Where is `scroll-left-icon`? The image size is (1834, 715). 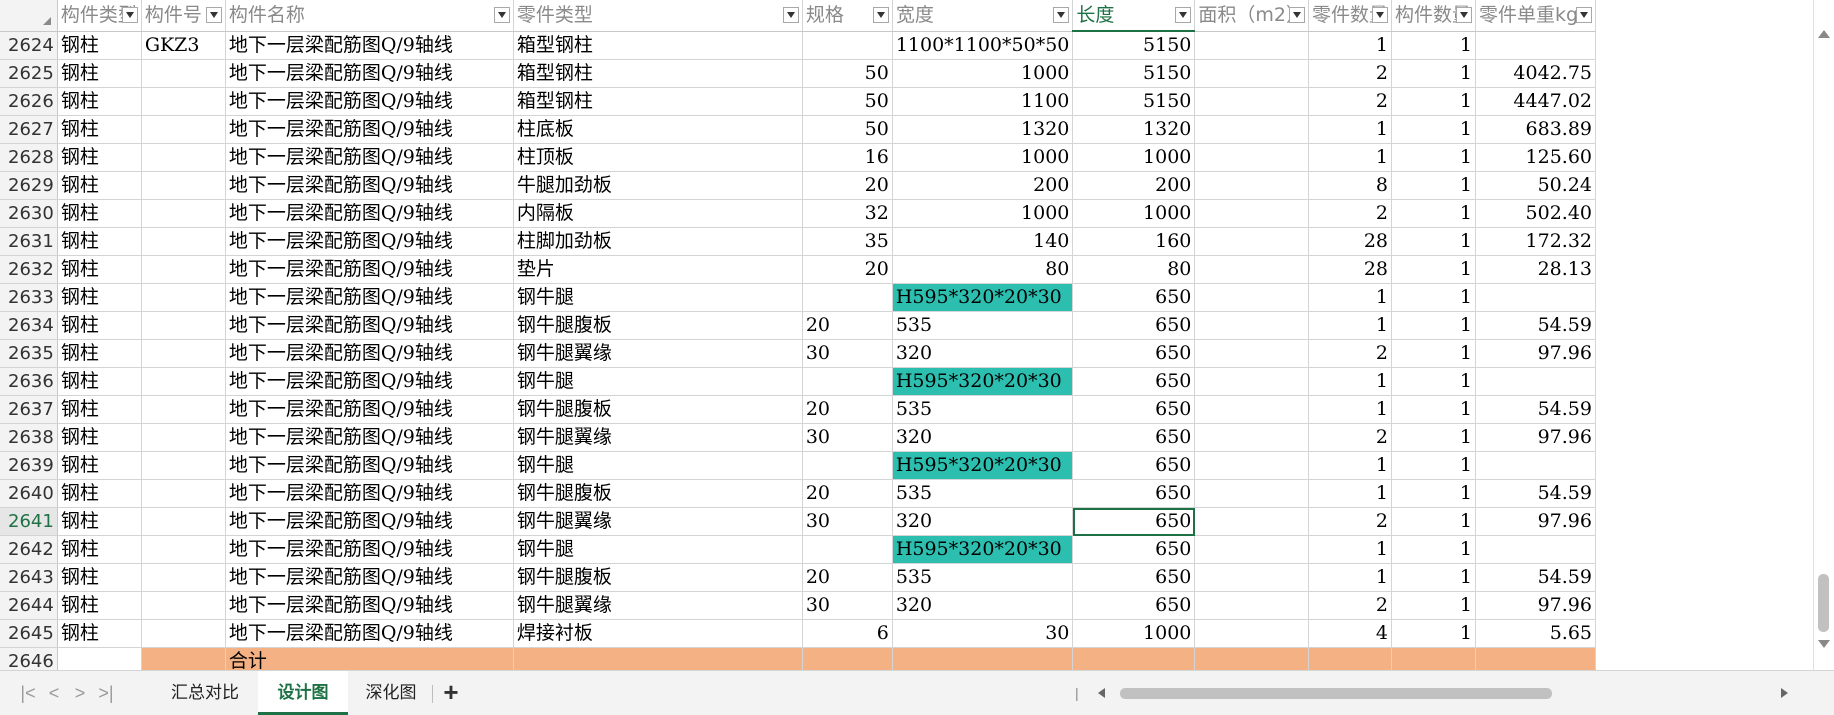
scroll-left-icon is located at coordinates (1101, 693).